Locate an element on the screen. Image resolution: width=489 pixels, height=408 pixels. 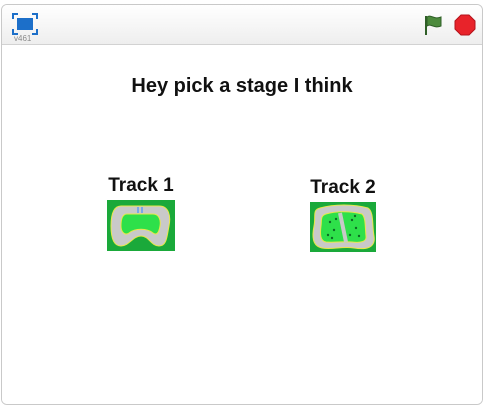
track-2-option: Track 2 is located at coordinates (343, 214).